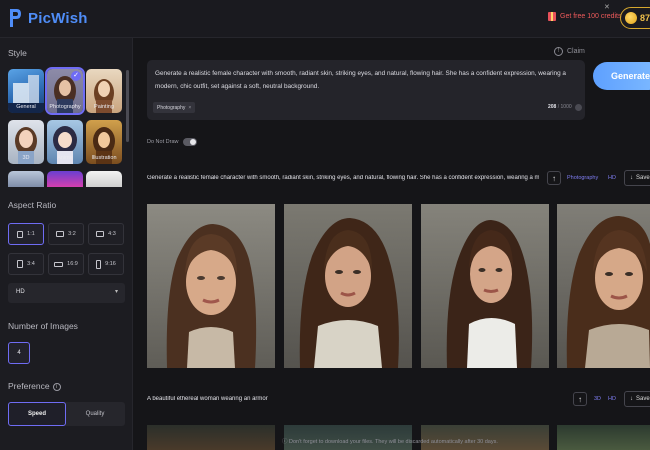  Describe the element at coordinates (76, 76) in the screenshot. I see `check-icon: ✓` at that location.